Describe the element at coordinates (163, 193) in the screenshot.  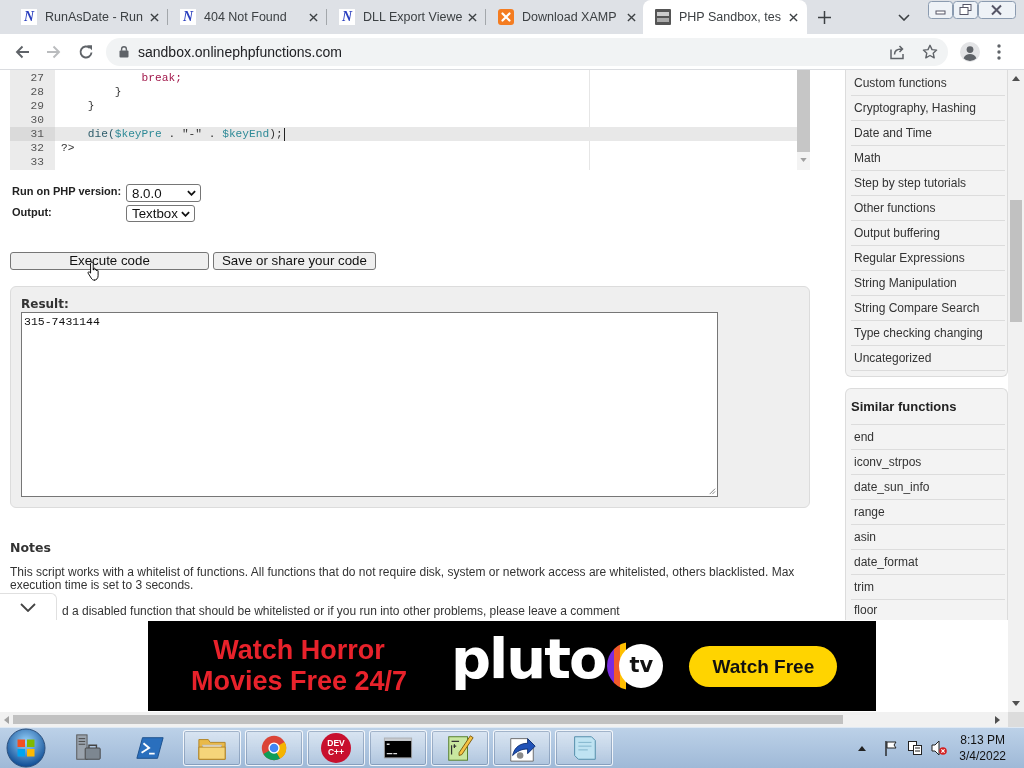
I see `select-field: 8.0.0` at that location.